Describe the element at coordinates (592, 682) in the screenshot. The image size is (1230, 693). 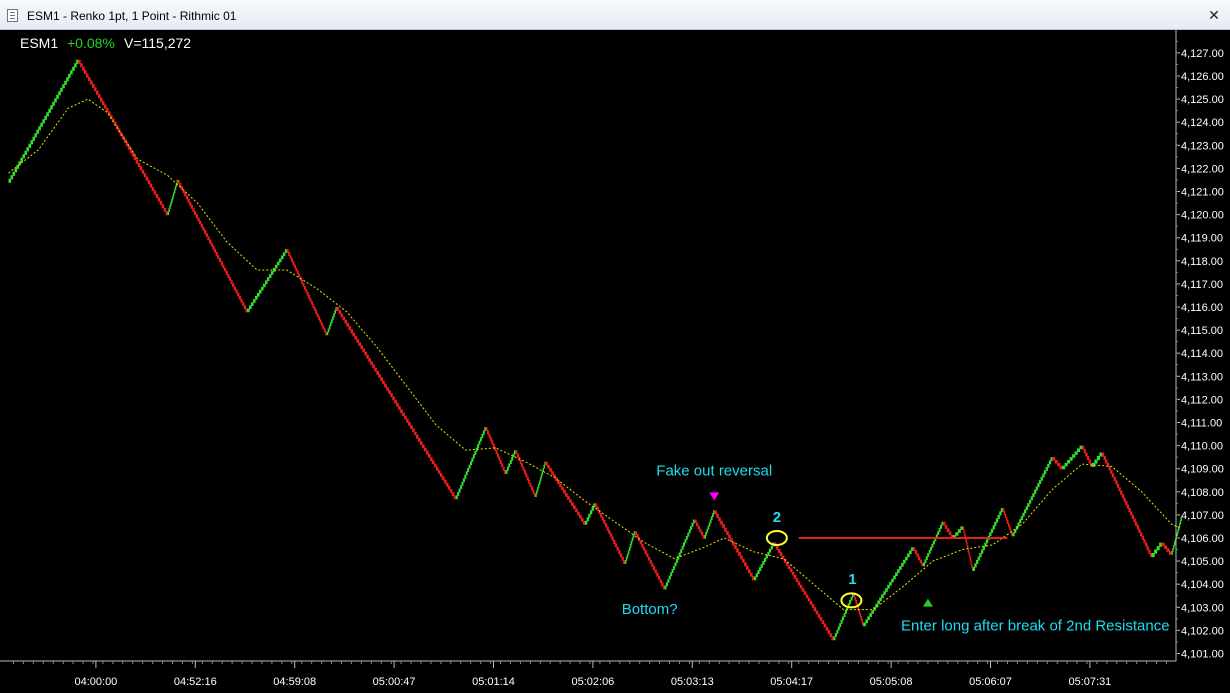
I see `time-tick-label: 05:02:06` at that location.